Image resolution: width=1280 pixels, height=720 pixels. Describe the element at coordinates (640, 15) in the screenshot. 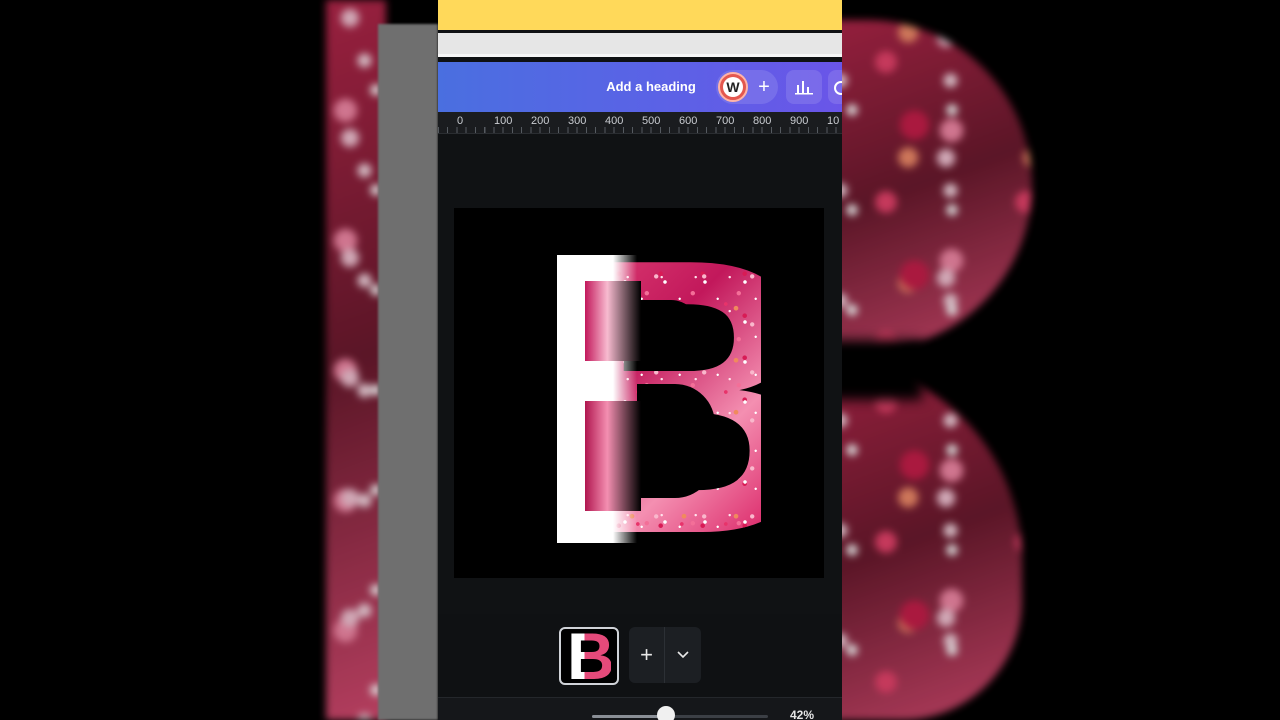

I see `status-strip` at that location.